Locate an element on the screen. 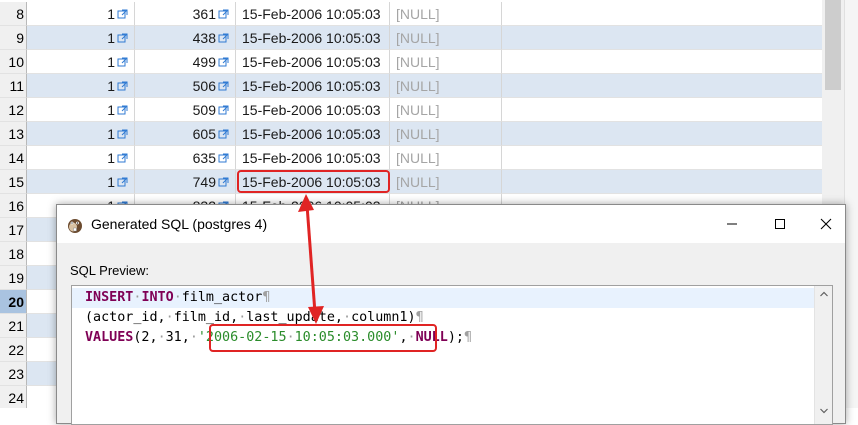  row-number: 11 is located at coordinates (13, 86).